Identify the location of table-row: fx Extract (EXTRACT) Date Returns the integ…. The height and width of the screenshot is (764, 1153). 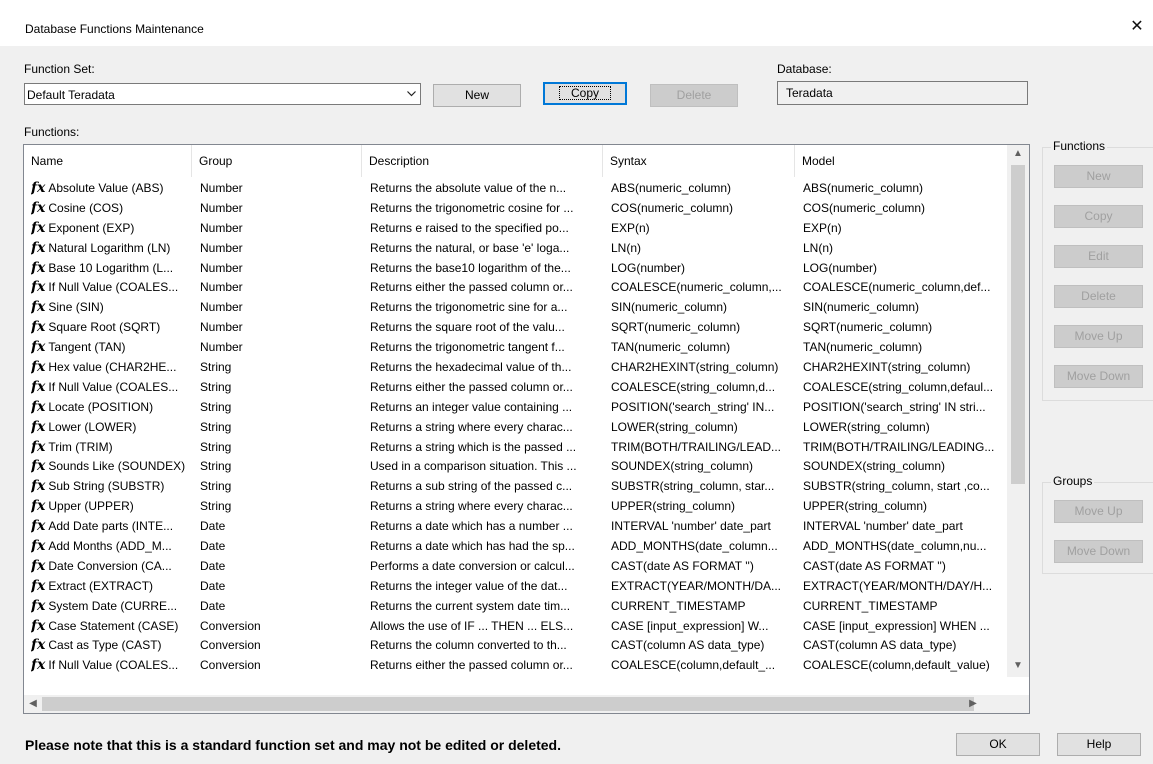
(514, 586).